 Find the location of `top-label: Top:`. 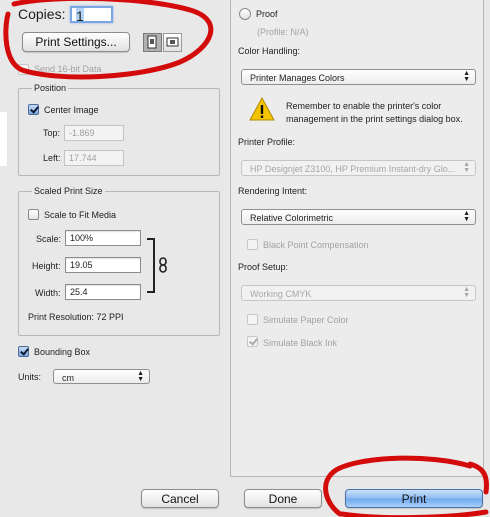

top-label: Top: is located at coordinates (52, 133).